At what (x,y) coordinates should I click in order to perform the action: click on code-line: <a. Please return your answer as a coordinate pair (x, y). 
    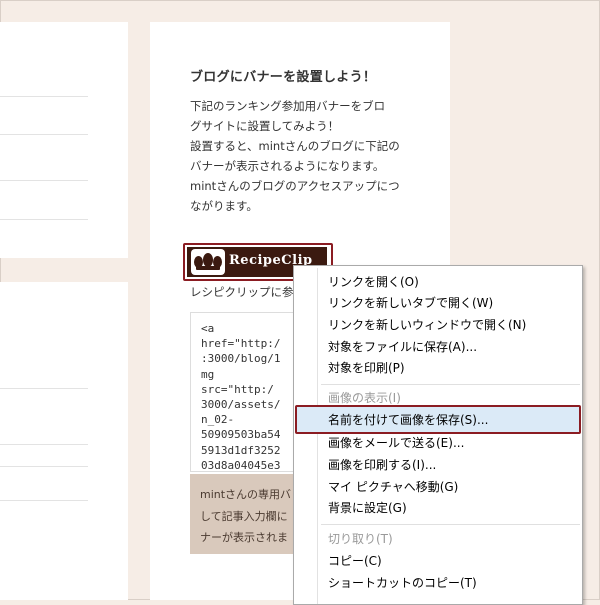
    Looking at the image, I should click on (208, 328).